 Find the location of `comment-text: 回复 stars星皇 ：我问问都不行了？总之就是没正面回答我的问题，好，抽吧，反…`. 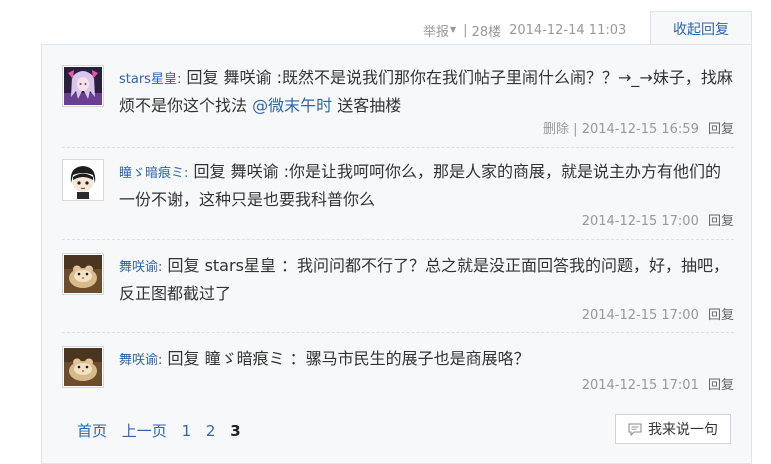

comment-text: 回复 stars星皇 ：我问问都不行了？总之就是没正面回答我的问题，好，抽吧，反… is located at coordinates (424, 279).